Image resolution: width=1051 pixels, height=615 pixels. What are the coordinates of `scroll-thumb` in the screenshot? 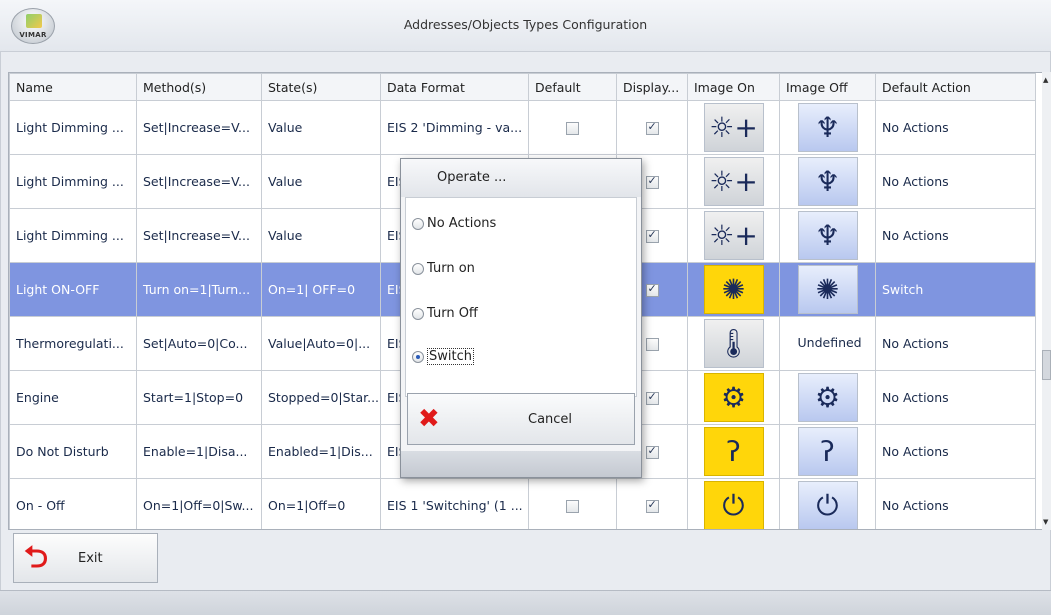 It's located at (1046, 365).